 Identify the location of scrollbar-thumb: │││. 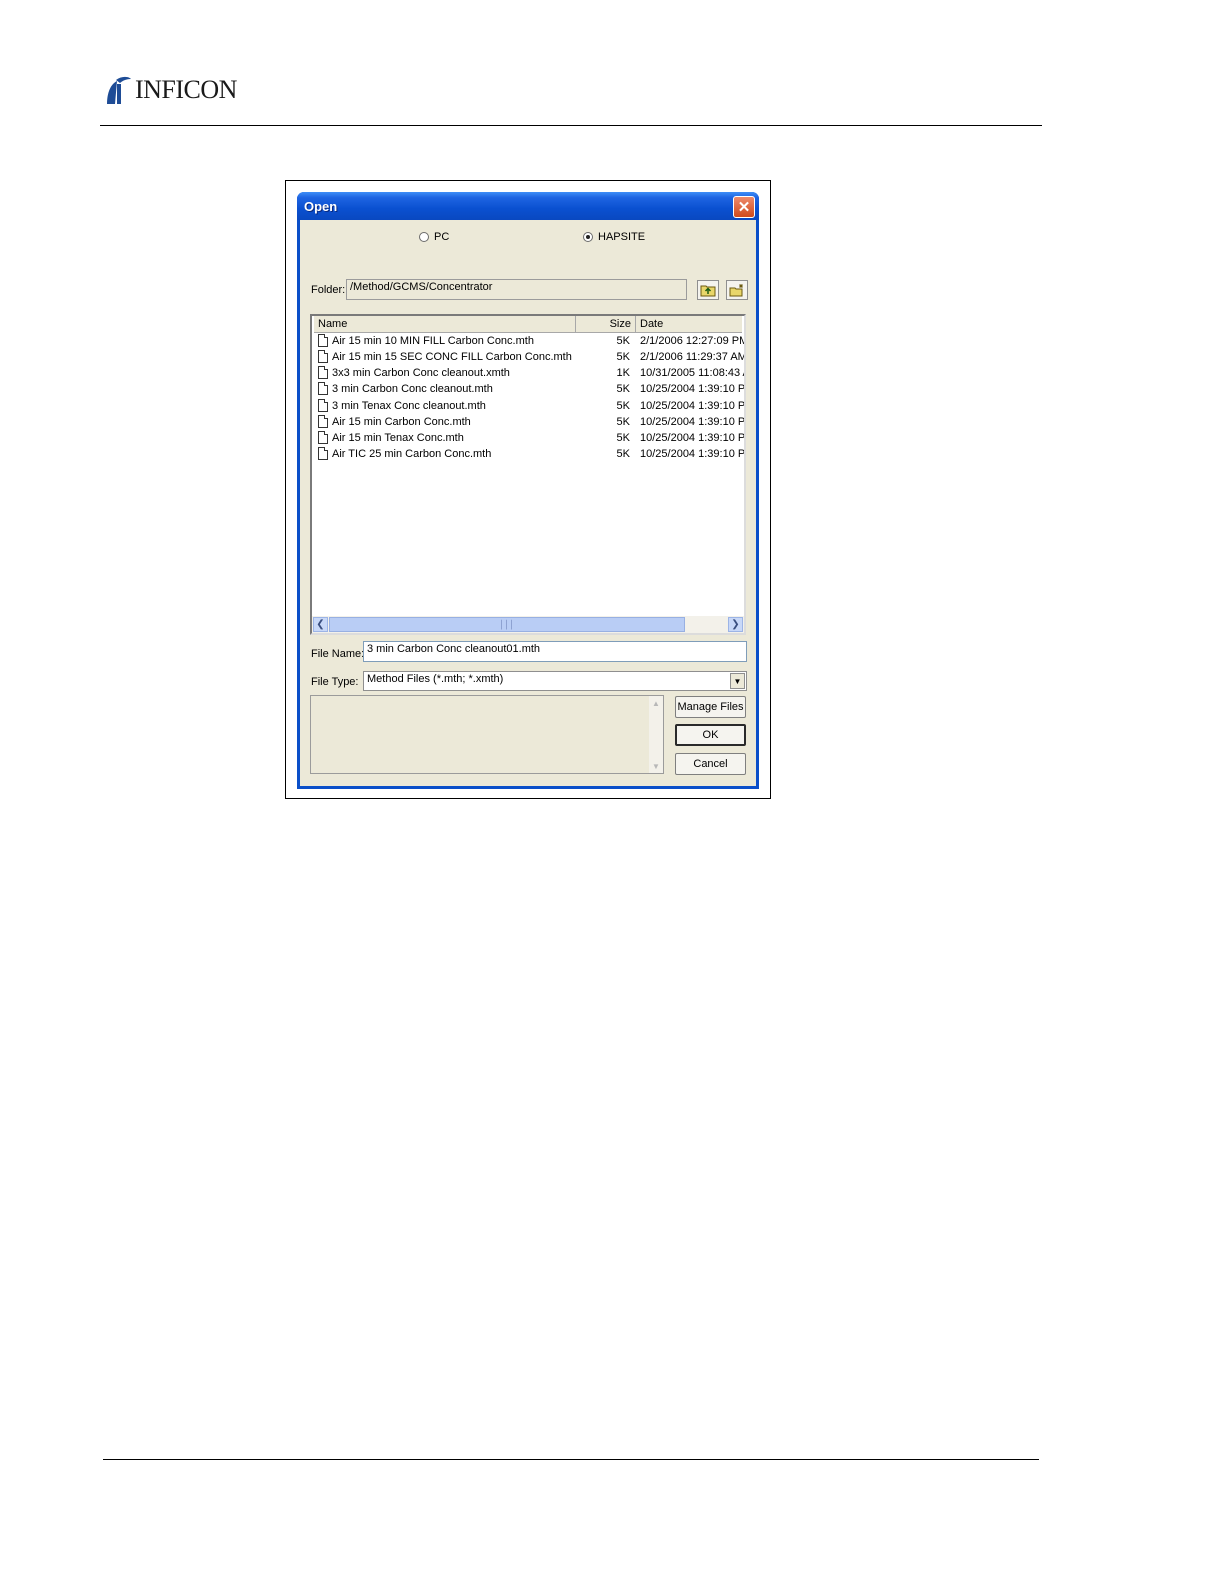
(507, 624).